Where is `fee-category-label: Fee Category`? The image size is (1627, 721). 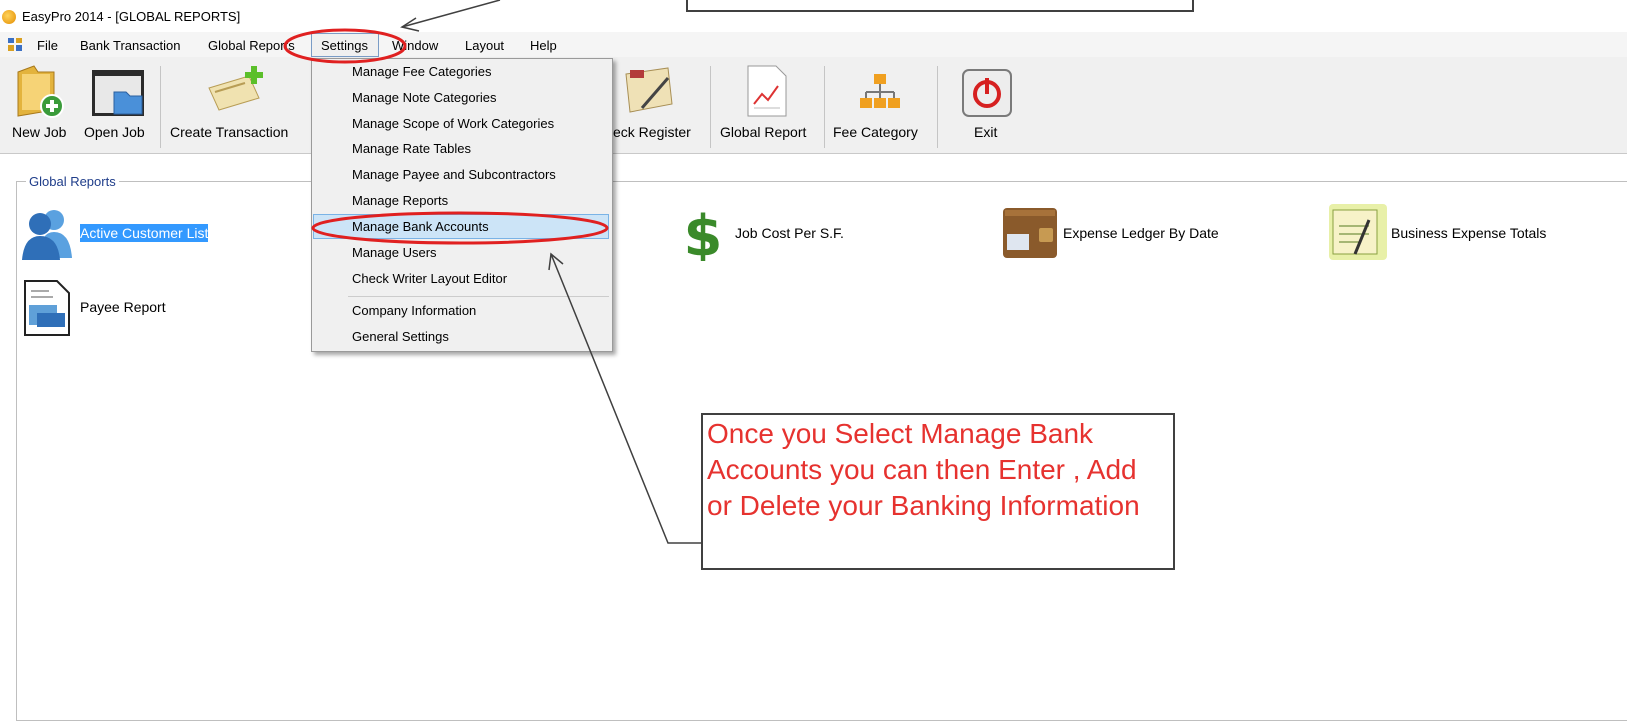
fee-category-label: Fee Category is located at coordinates (875, 132).